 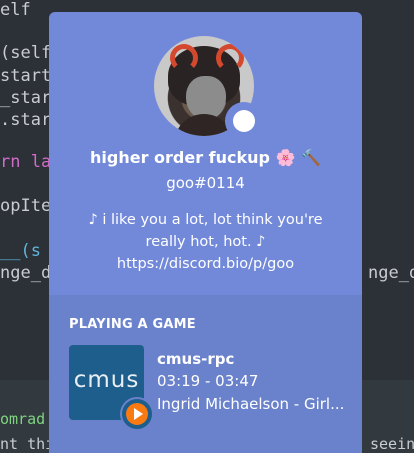 What do you see at coordinates (208, 381) in the screenshot?
I see `game-details: 03:19 - 03:47` at bounding box center [208, 381].